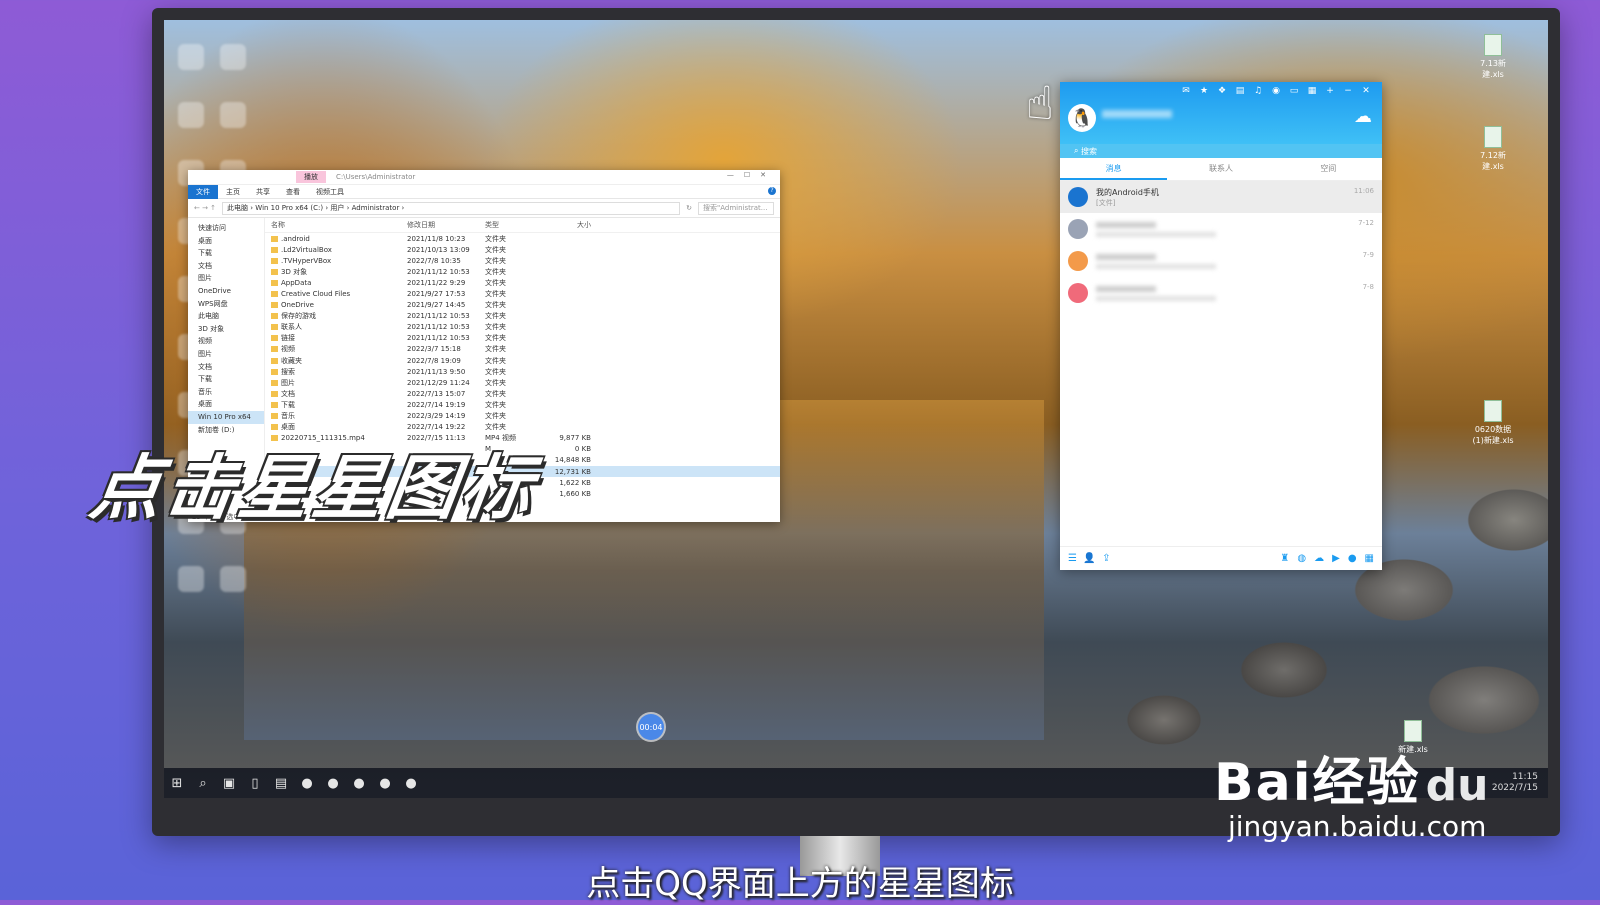 This screenshot has height=905, width=1600. I want to click on nav-item: 3D 对象, so click(226, 329).